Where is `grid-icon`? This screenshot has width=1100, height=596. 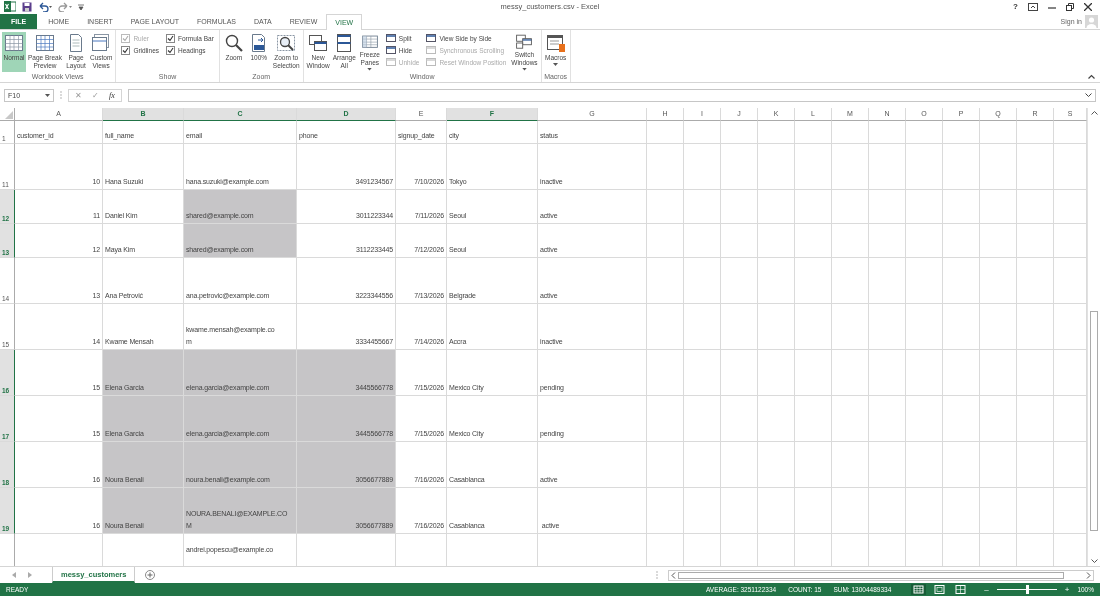 grid-icon is located at coordinates (45, 42).